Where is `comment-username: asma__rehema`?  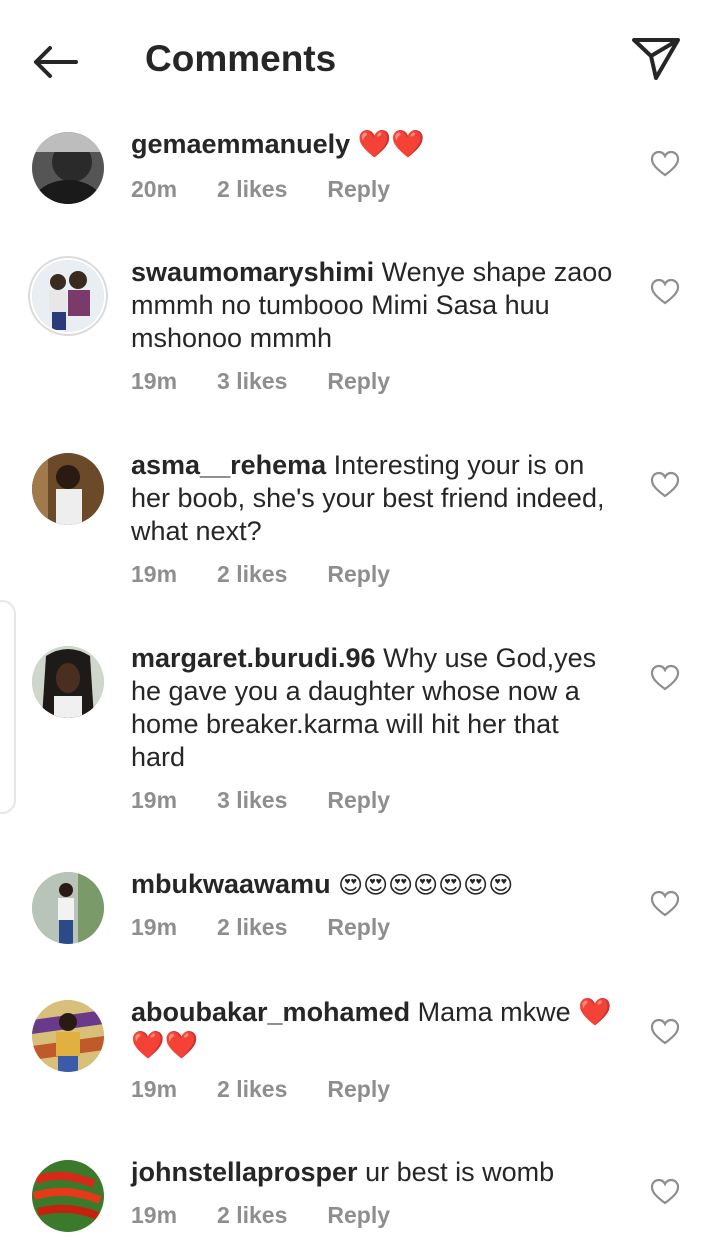
comment-username: asma__rehema is located at coordinates (228, 465).